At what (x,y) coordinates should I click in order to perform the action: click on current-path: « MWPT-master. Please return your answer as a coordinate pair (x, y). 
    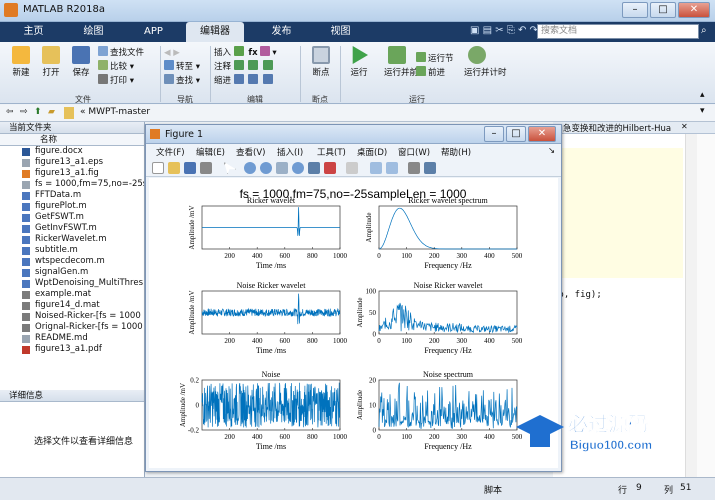
    Looking at the image, I should click on (115, 112).